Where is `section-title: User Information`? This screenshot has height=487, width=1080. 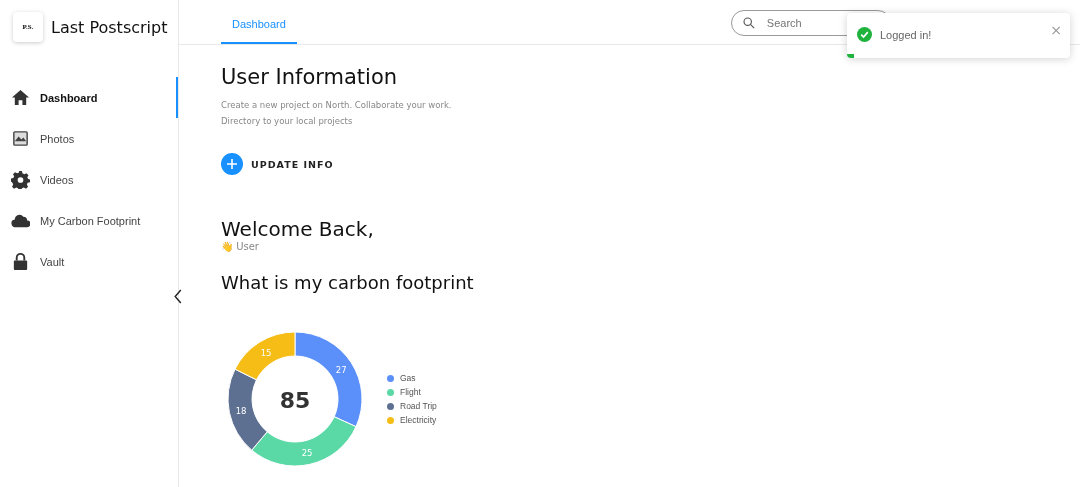 section-title: User Information is located at coordinates (309, 77).